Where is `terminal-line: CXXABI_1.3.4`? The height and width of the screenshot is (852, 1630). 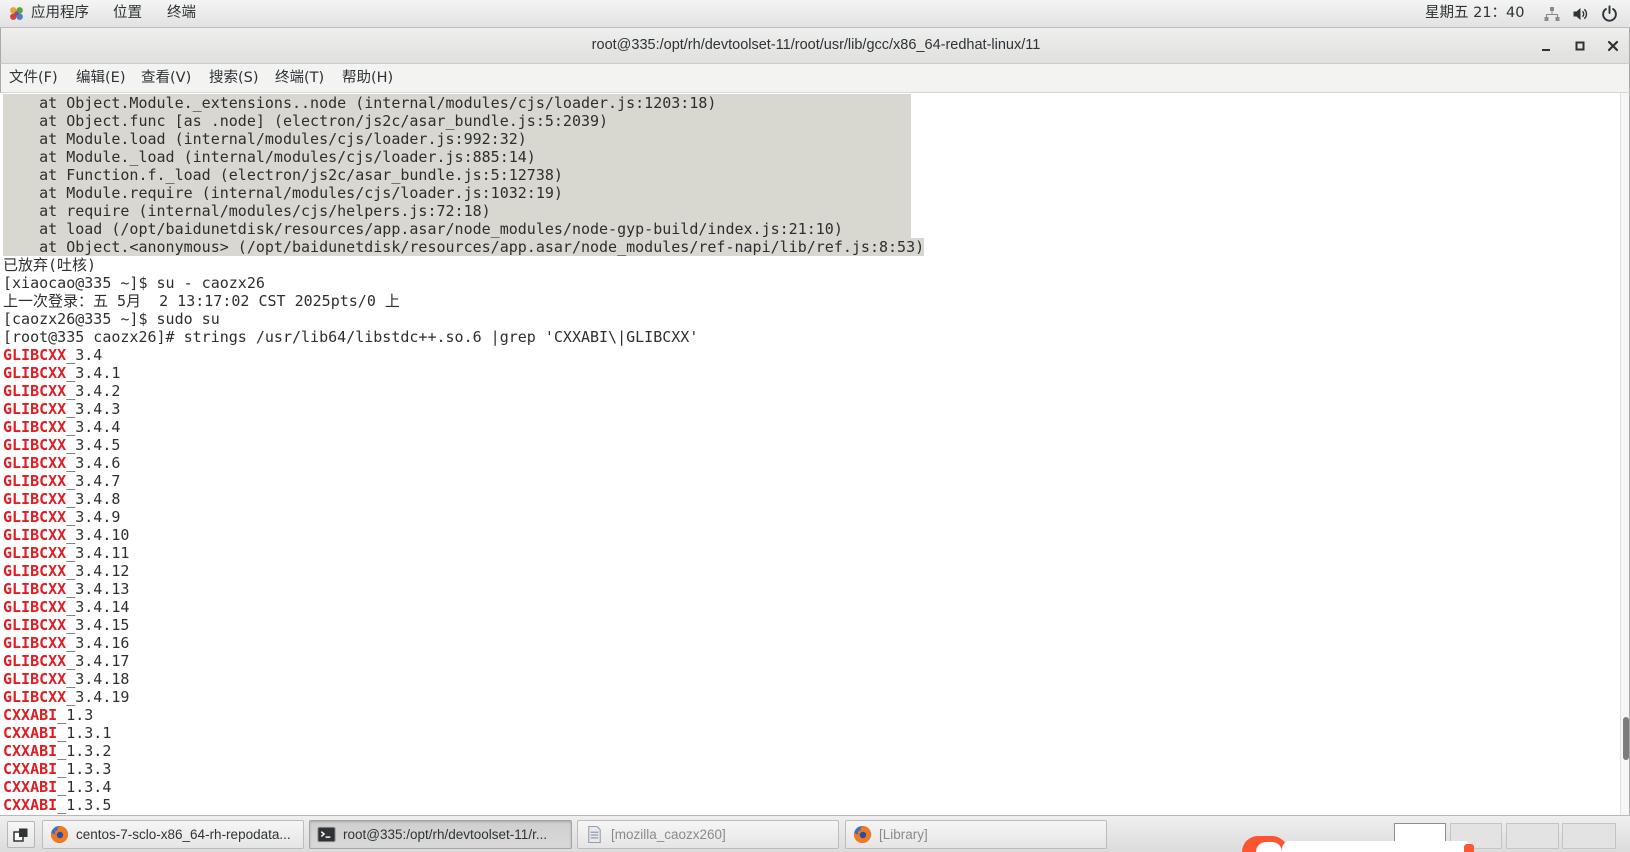
terminal-line: CXXABI_1.3.4 is located at coordinates (811, 787).